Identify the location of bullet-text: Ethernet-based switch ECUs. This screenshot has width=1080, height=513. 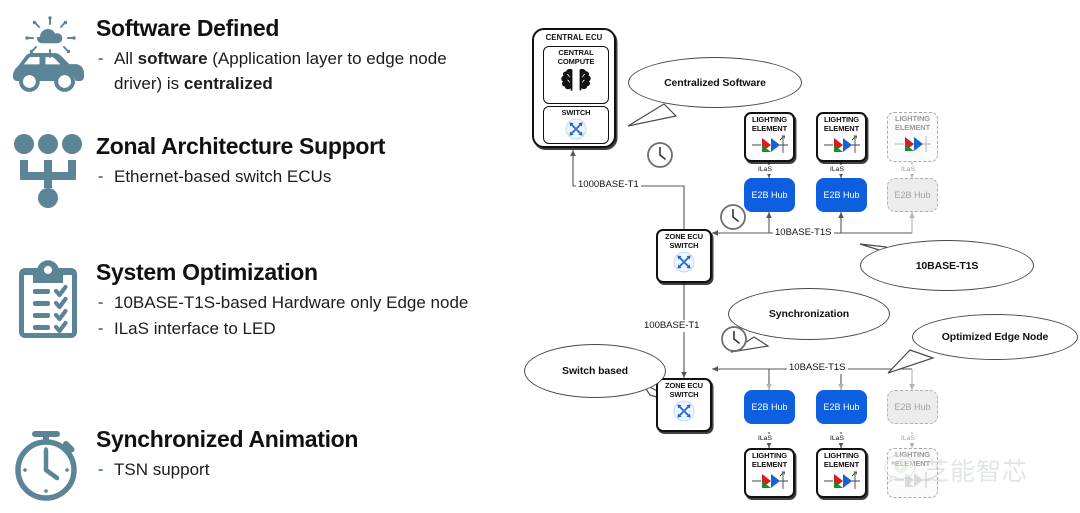
(223, 176).